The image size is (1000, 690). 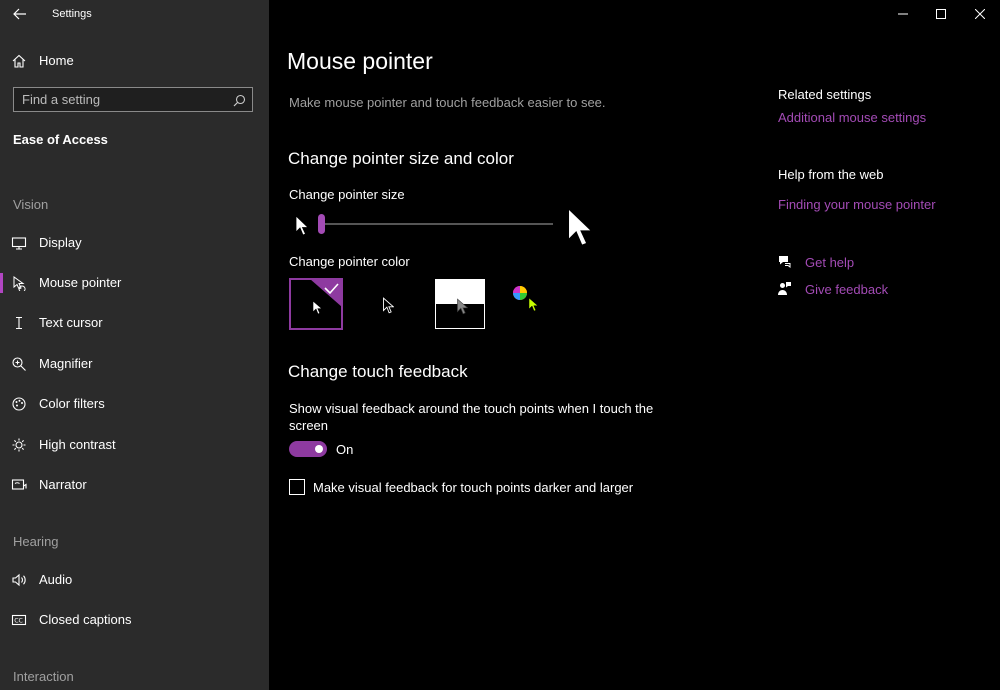 What do you see at coordinates (134, 364) in the screenshot?
I see `sidebar-item-magnifier: Magnifier` at bounding box center [134, 364].